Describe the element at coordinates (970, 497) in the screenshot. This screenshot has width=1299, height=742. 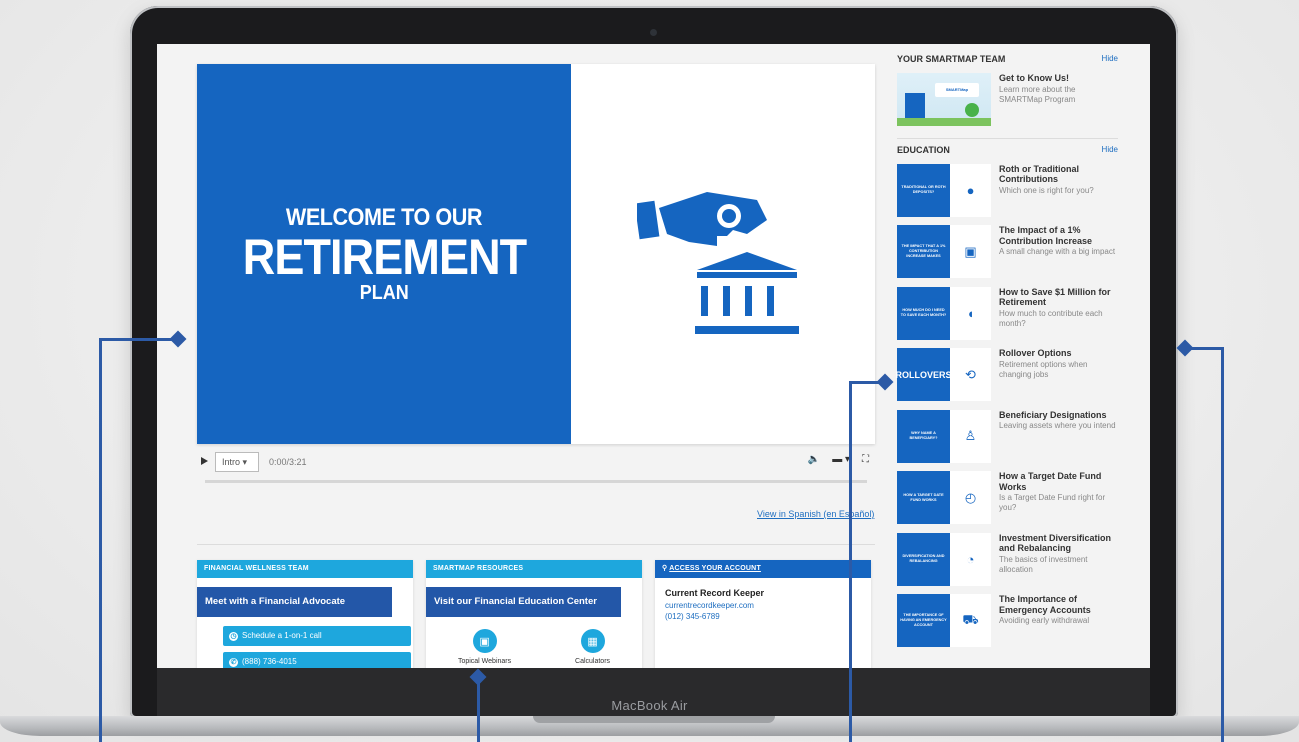
I see `clock-icon: ◴` at that location.